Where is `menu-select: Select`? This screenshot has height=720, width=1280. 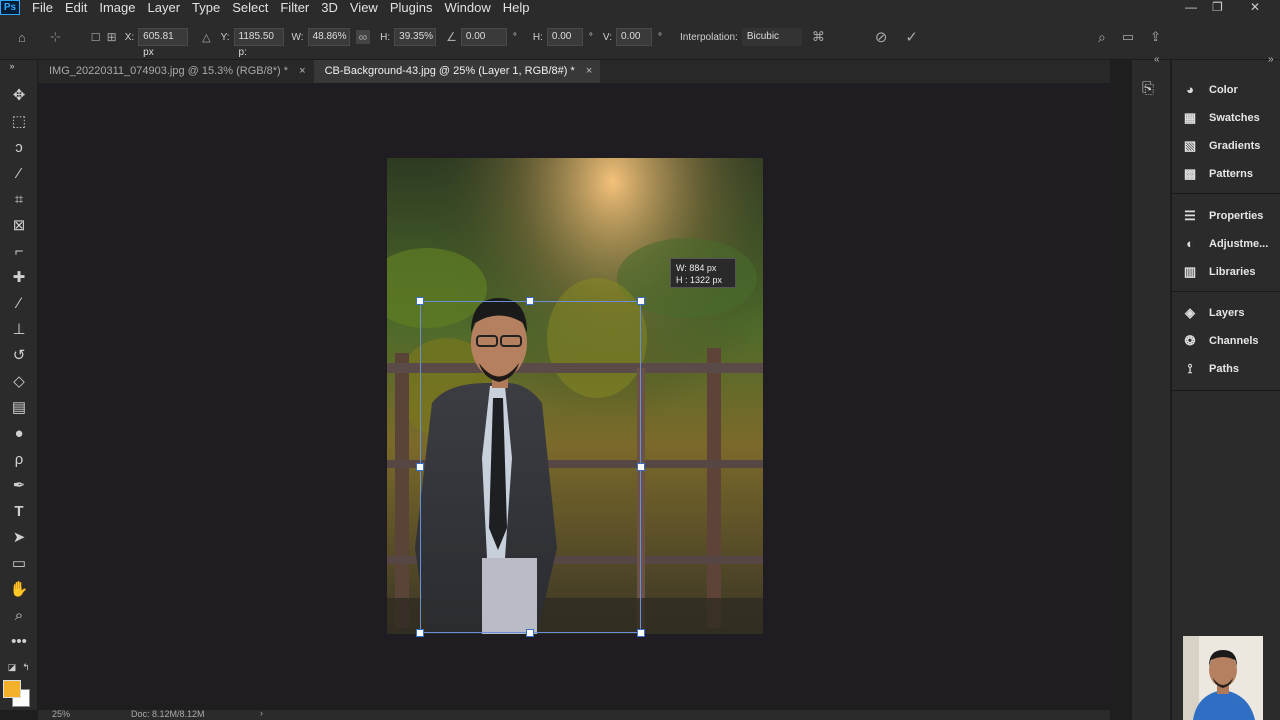 menu-select: Select is located at coordinates (250, 7).